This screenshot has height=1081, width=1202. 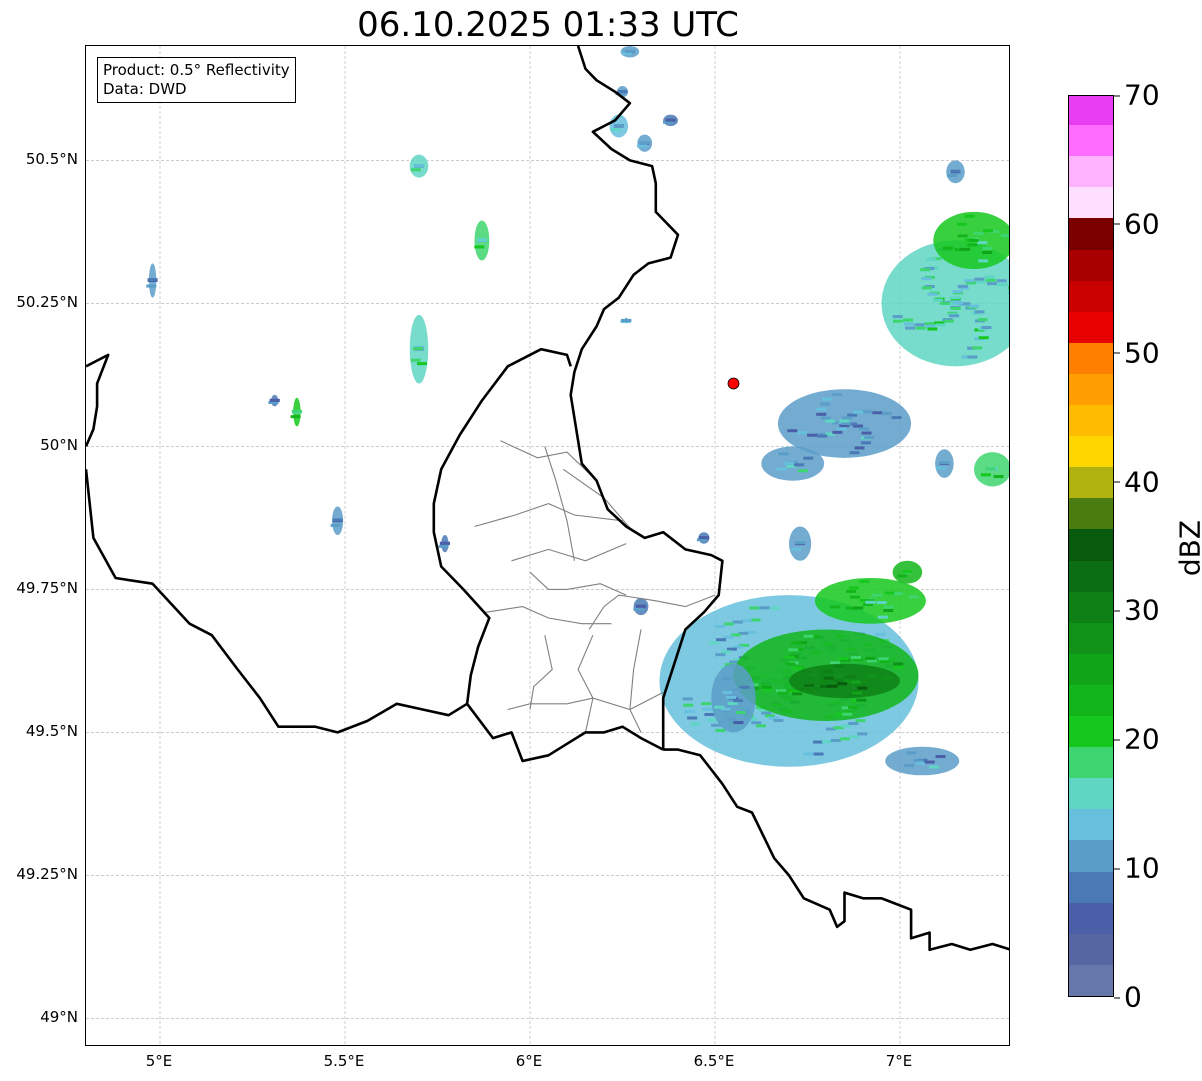 I want to click on colorbar-tick-label: 20, so click(x=1137, y=739).